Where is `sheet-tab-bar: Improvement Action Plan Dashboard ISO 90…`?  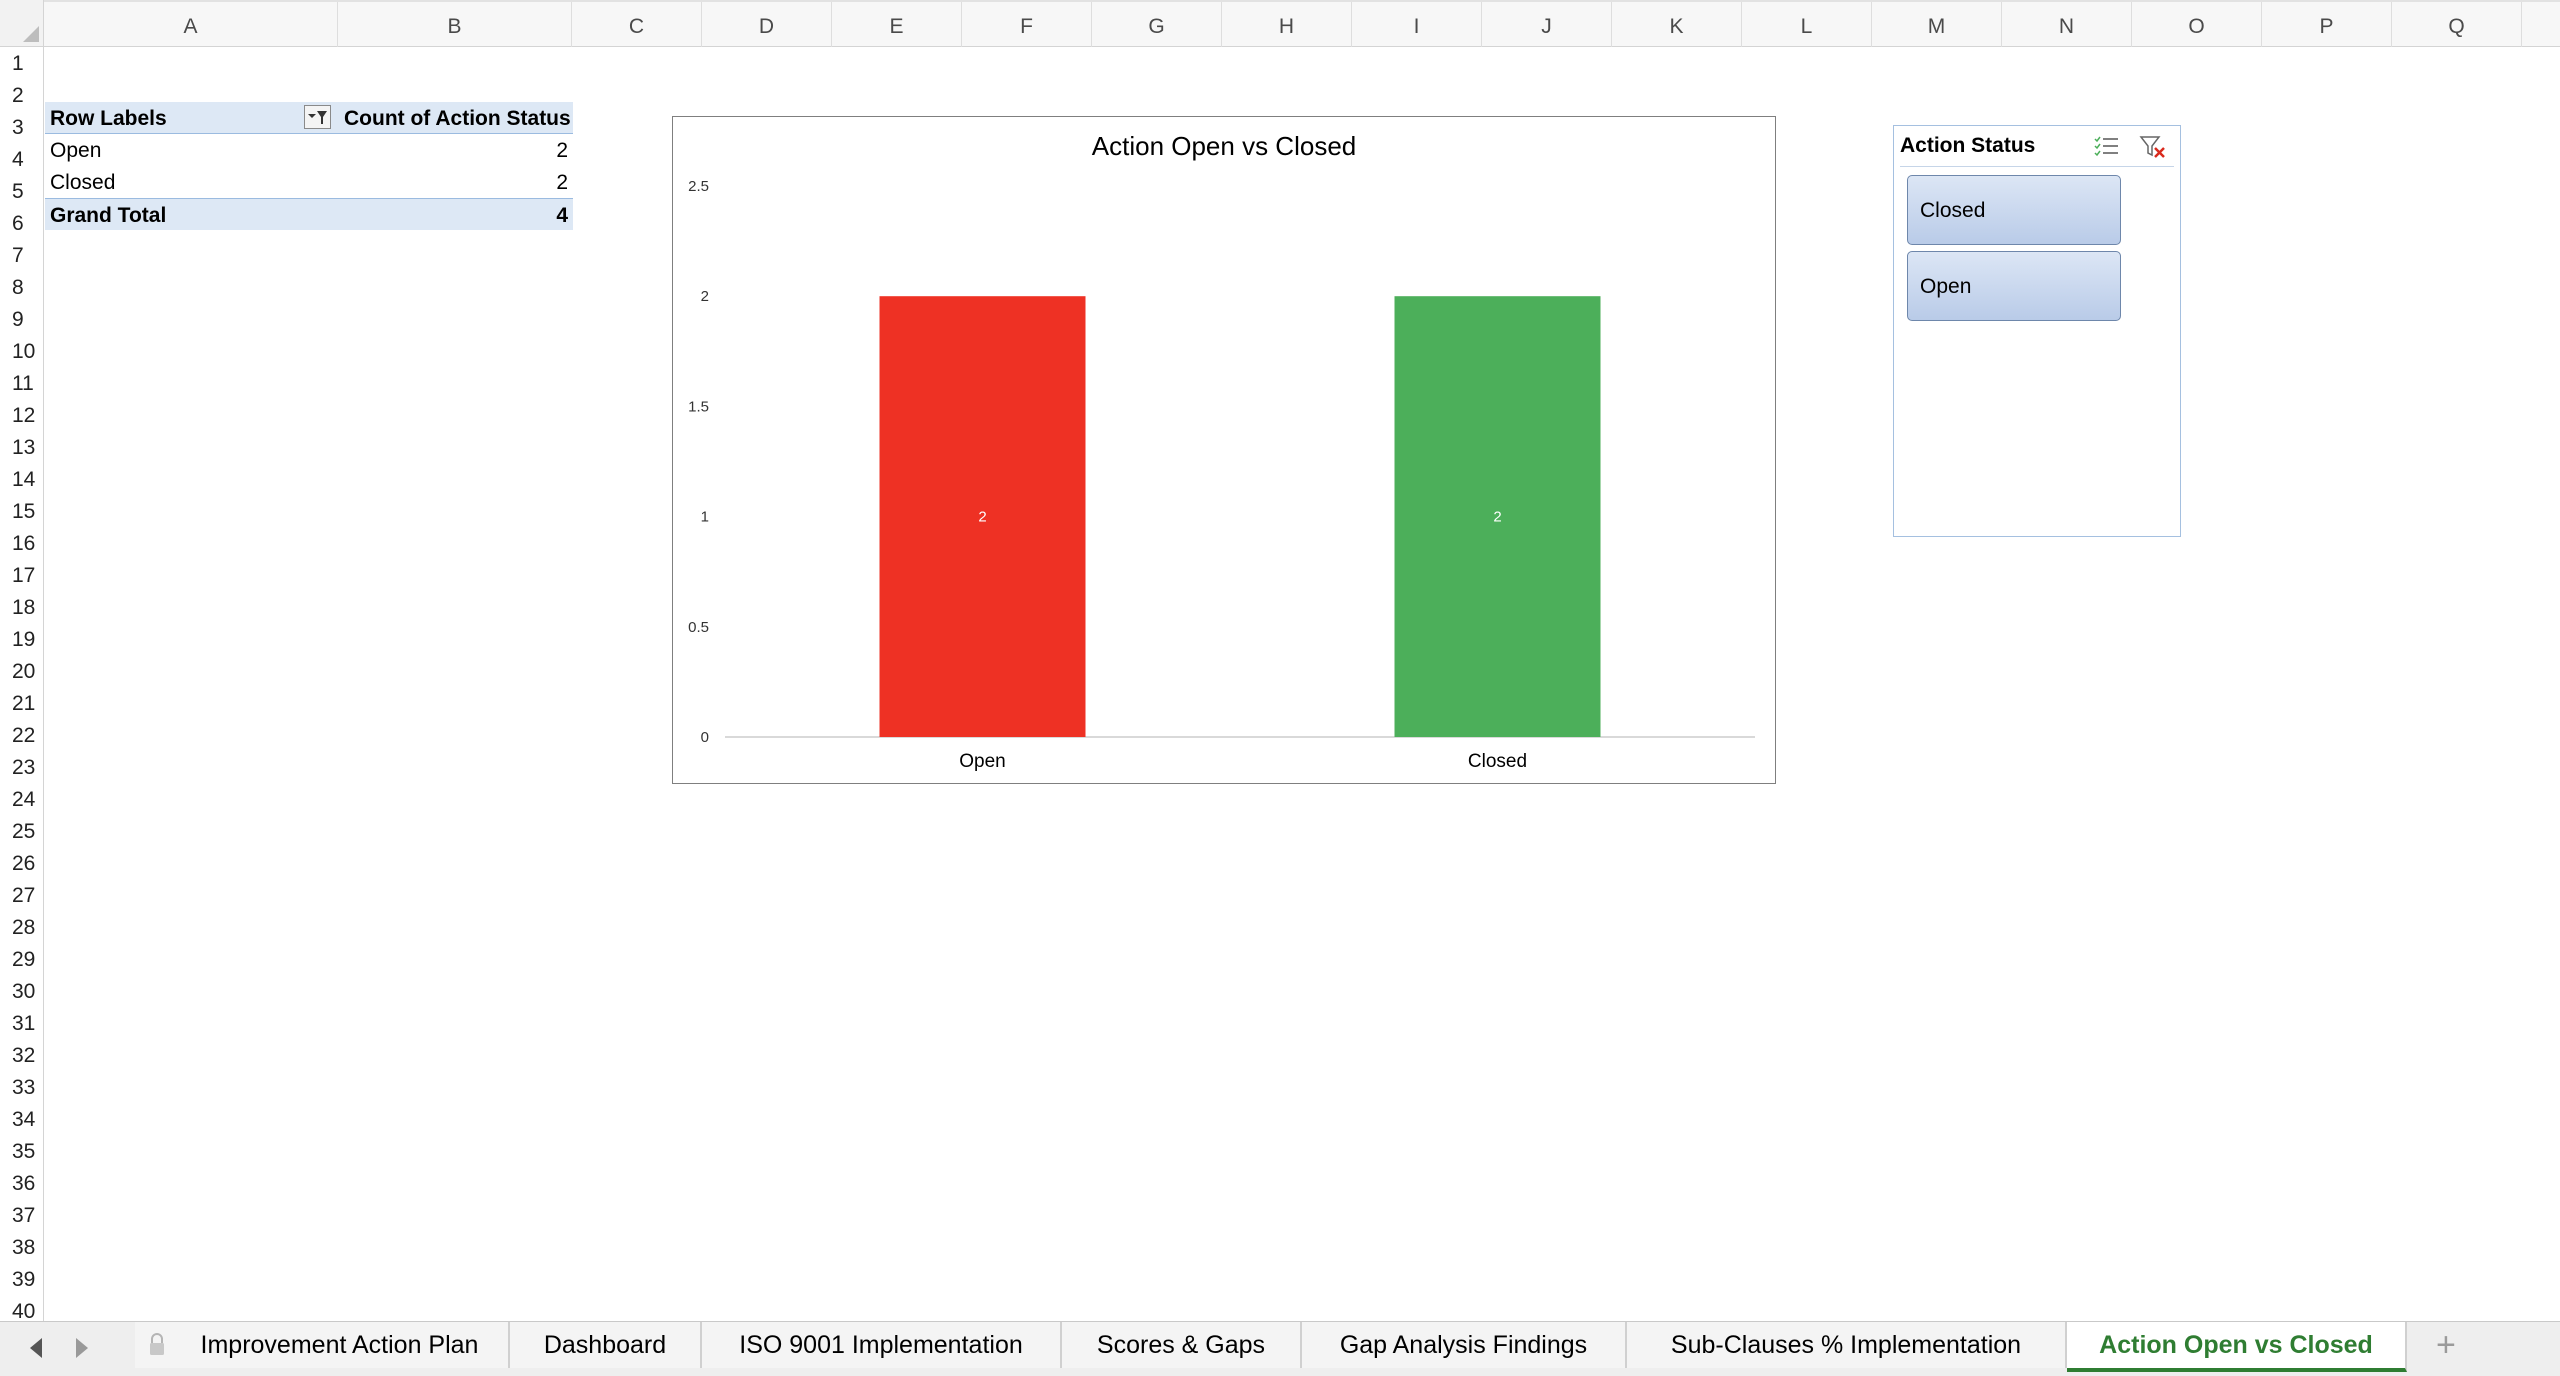
sheet-tab-bar: Improvement Action Plan Dashboard ISO 90… is located at coordinates (1280, 1348).